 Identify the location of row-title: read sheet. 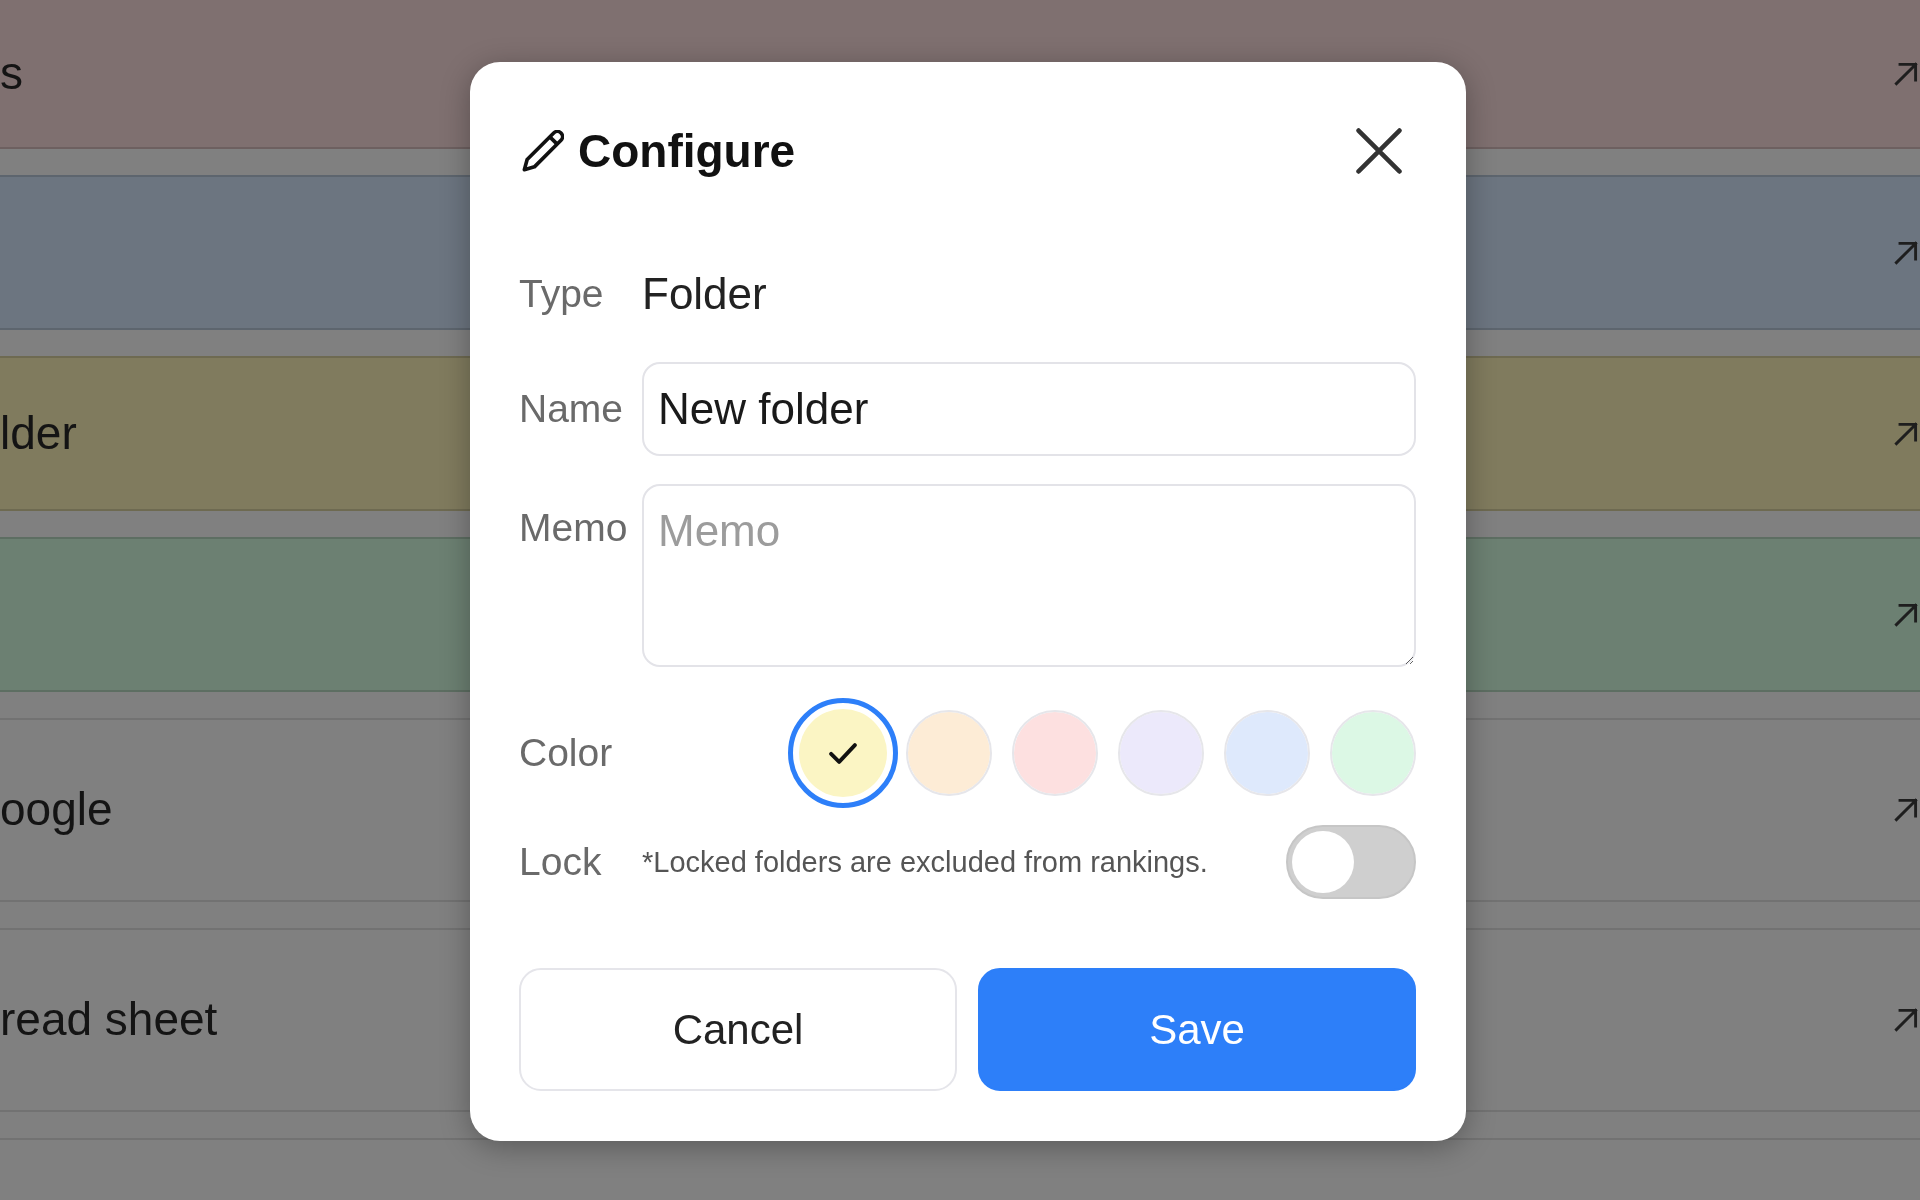
(109, 1020).